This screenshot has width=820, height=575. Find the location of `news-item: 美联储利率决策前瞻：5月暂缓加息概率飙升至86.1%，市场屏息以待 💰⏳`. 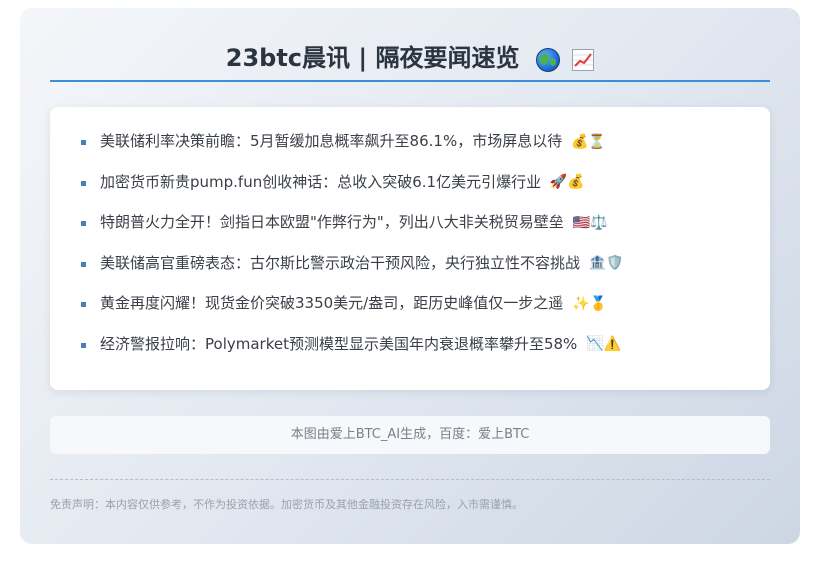

news-item: 美联储利率决策前瞻：5月暂缓加息概率飙升至86.1%，市场屏息以待 💰⏳ is located at coordinates (410, 143).